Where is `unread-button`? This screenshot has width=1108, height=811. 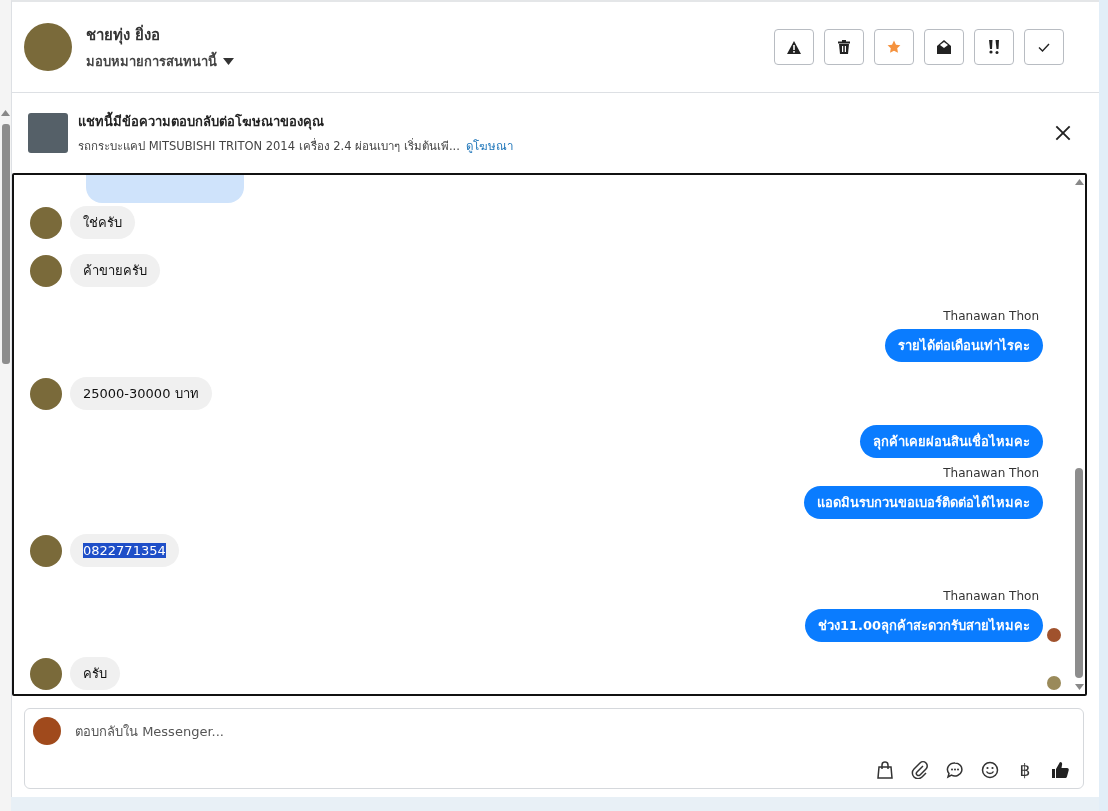
unread-button is located at coordinates (944, 47).